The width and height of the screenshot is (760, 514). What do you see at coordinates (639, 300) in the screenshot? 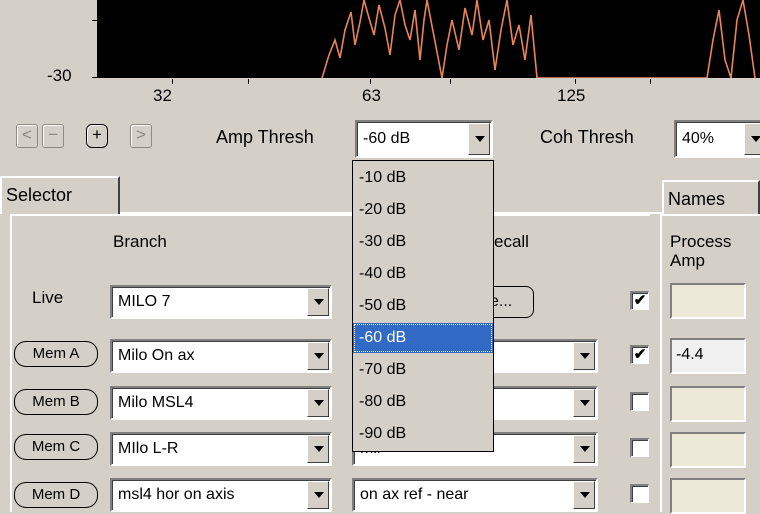
I see `live-checkbox: ✔` at bounding box center [639, 300].